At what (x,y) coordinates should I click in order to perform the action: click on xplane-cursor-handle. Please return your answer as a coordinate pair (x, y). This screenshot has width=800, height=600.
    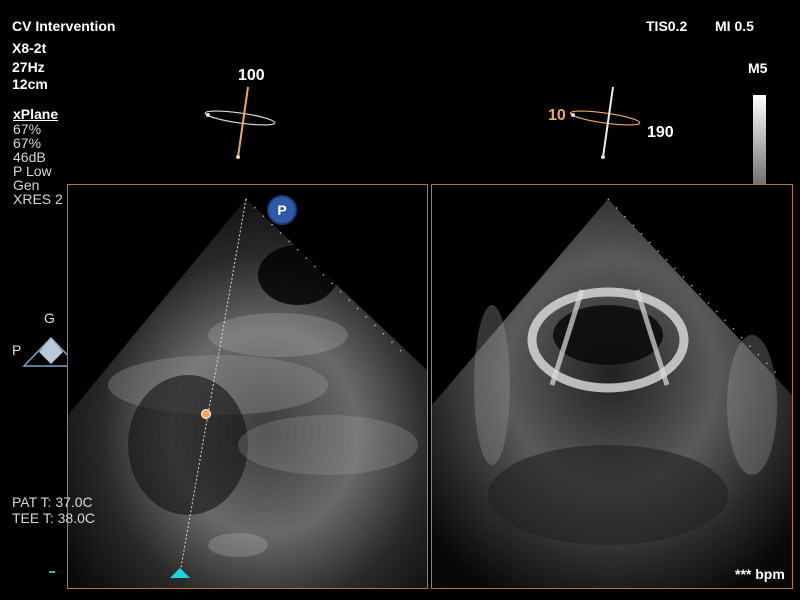
    Looking at the image, I should click on (206, 414).